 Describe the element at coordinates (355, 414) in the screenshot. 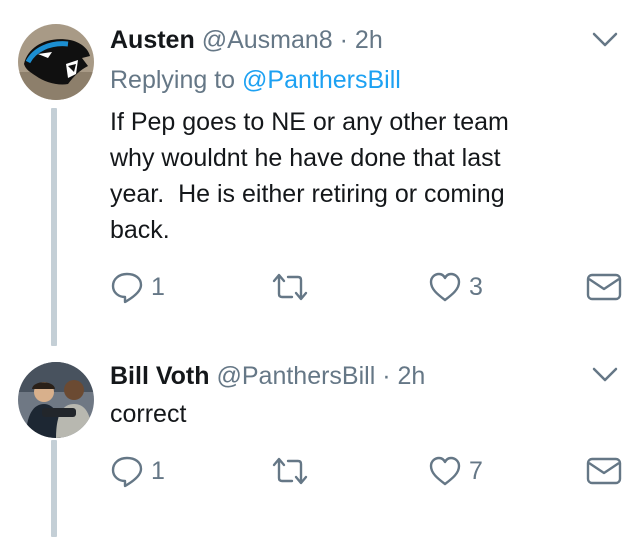

I see `tweet-text: correct` at that location.